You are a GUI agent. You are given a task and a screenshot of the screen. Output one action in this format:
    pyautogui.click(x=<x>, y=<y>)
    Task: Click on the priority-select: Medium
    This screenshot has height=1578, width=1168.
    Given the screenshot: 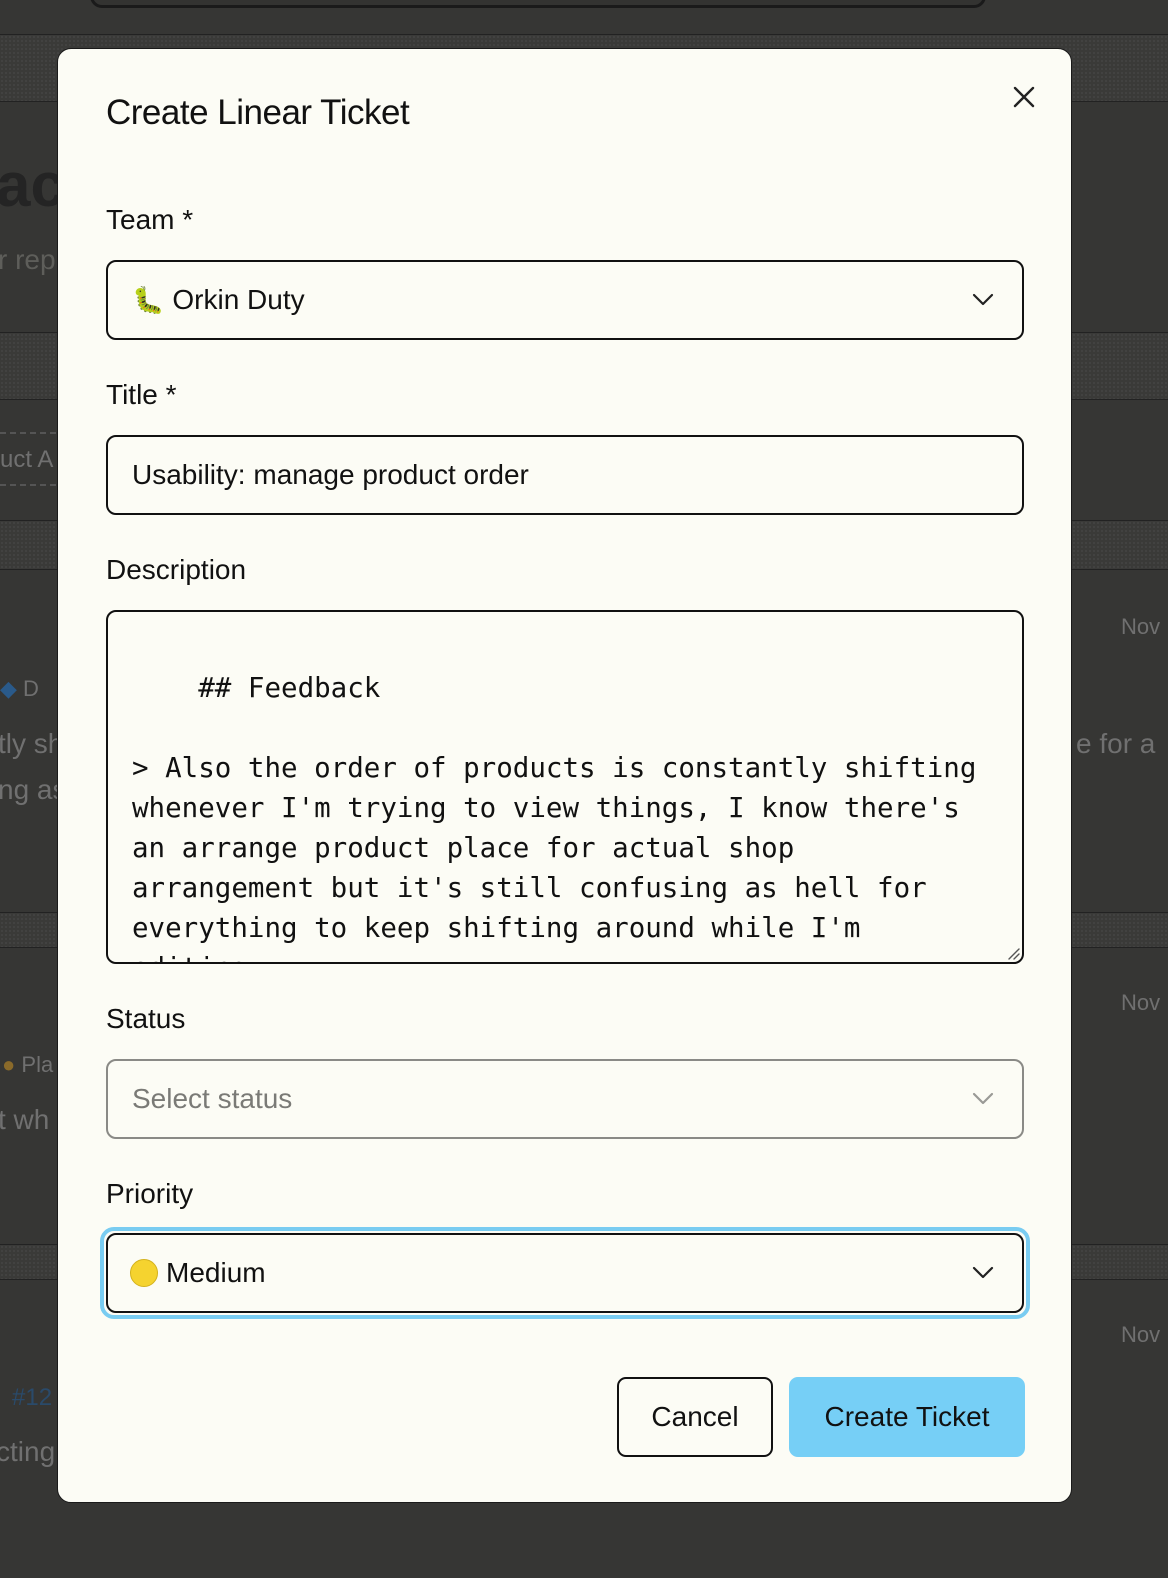 What is the action you would take?
    pyautogui.click(x=565, y=1273)
    